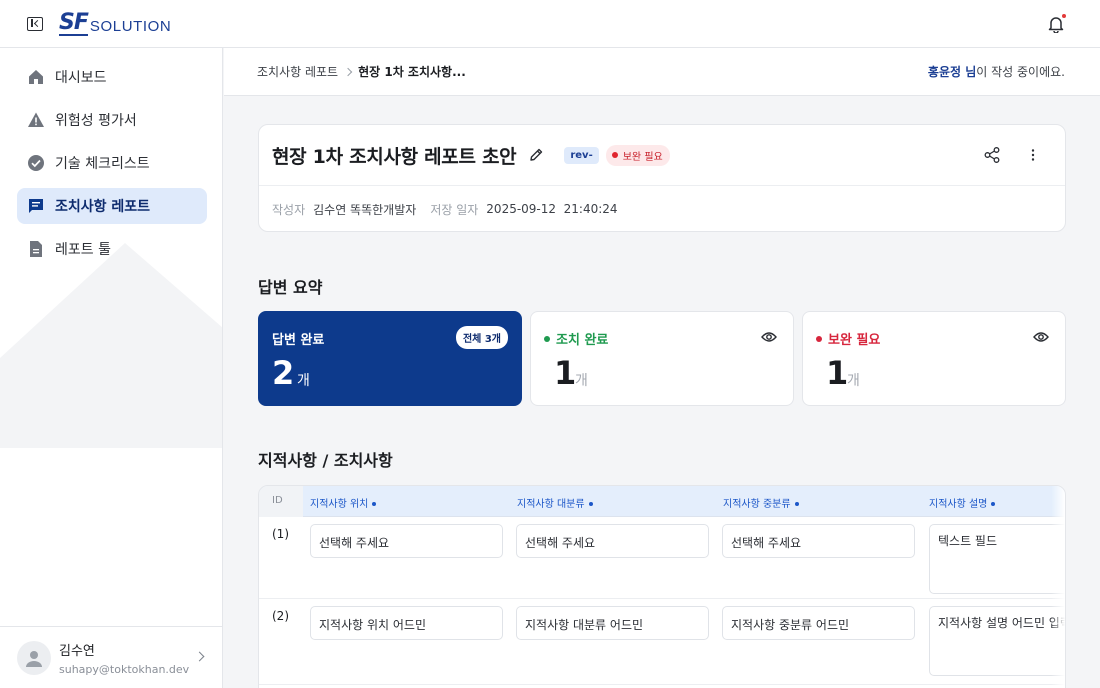  Describe the element at coordinates (36, 206) in the screenshot. I see `chat-report-icon` at that location.